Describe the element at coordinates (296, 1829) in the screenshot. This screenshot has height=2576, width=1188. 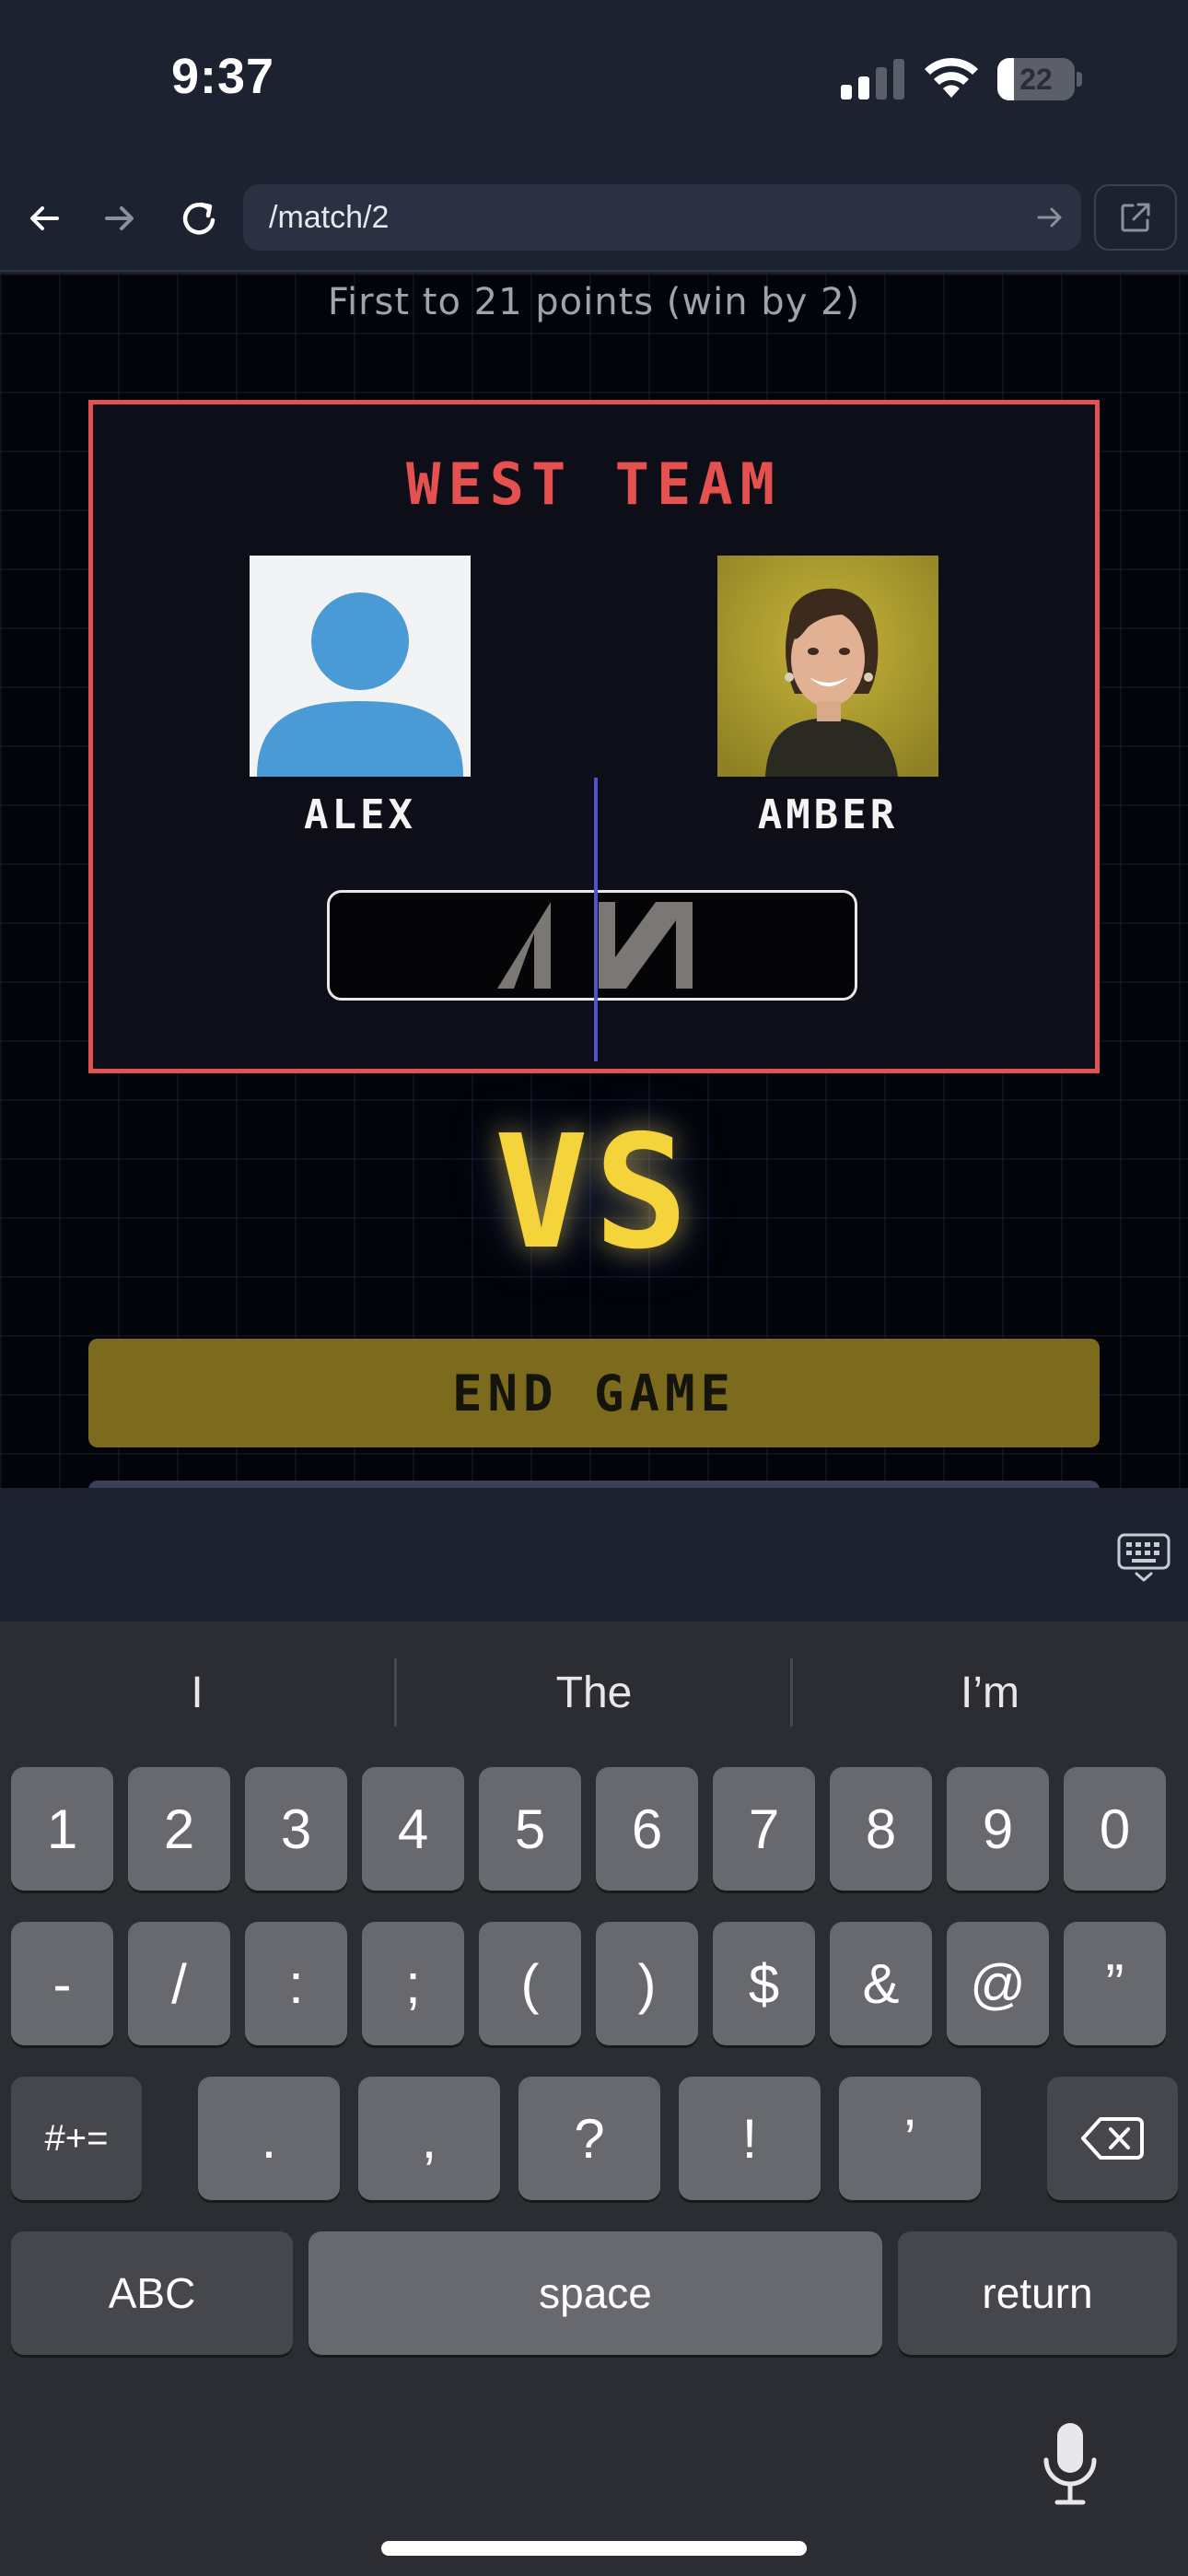
I see `digit-key: 3` at that location.